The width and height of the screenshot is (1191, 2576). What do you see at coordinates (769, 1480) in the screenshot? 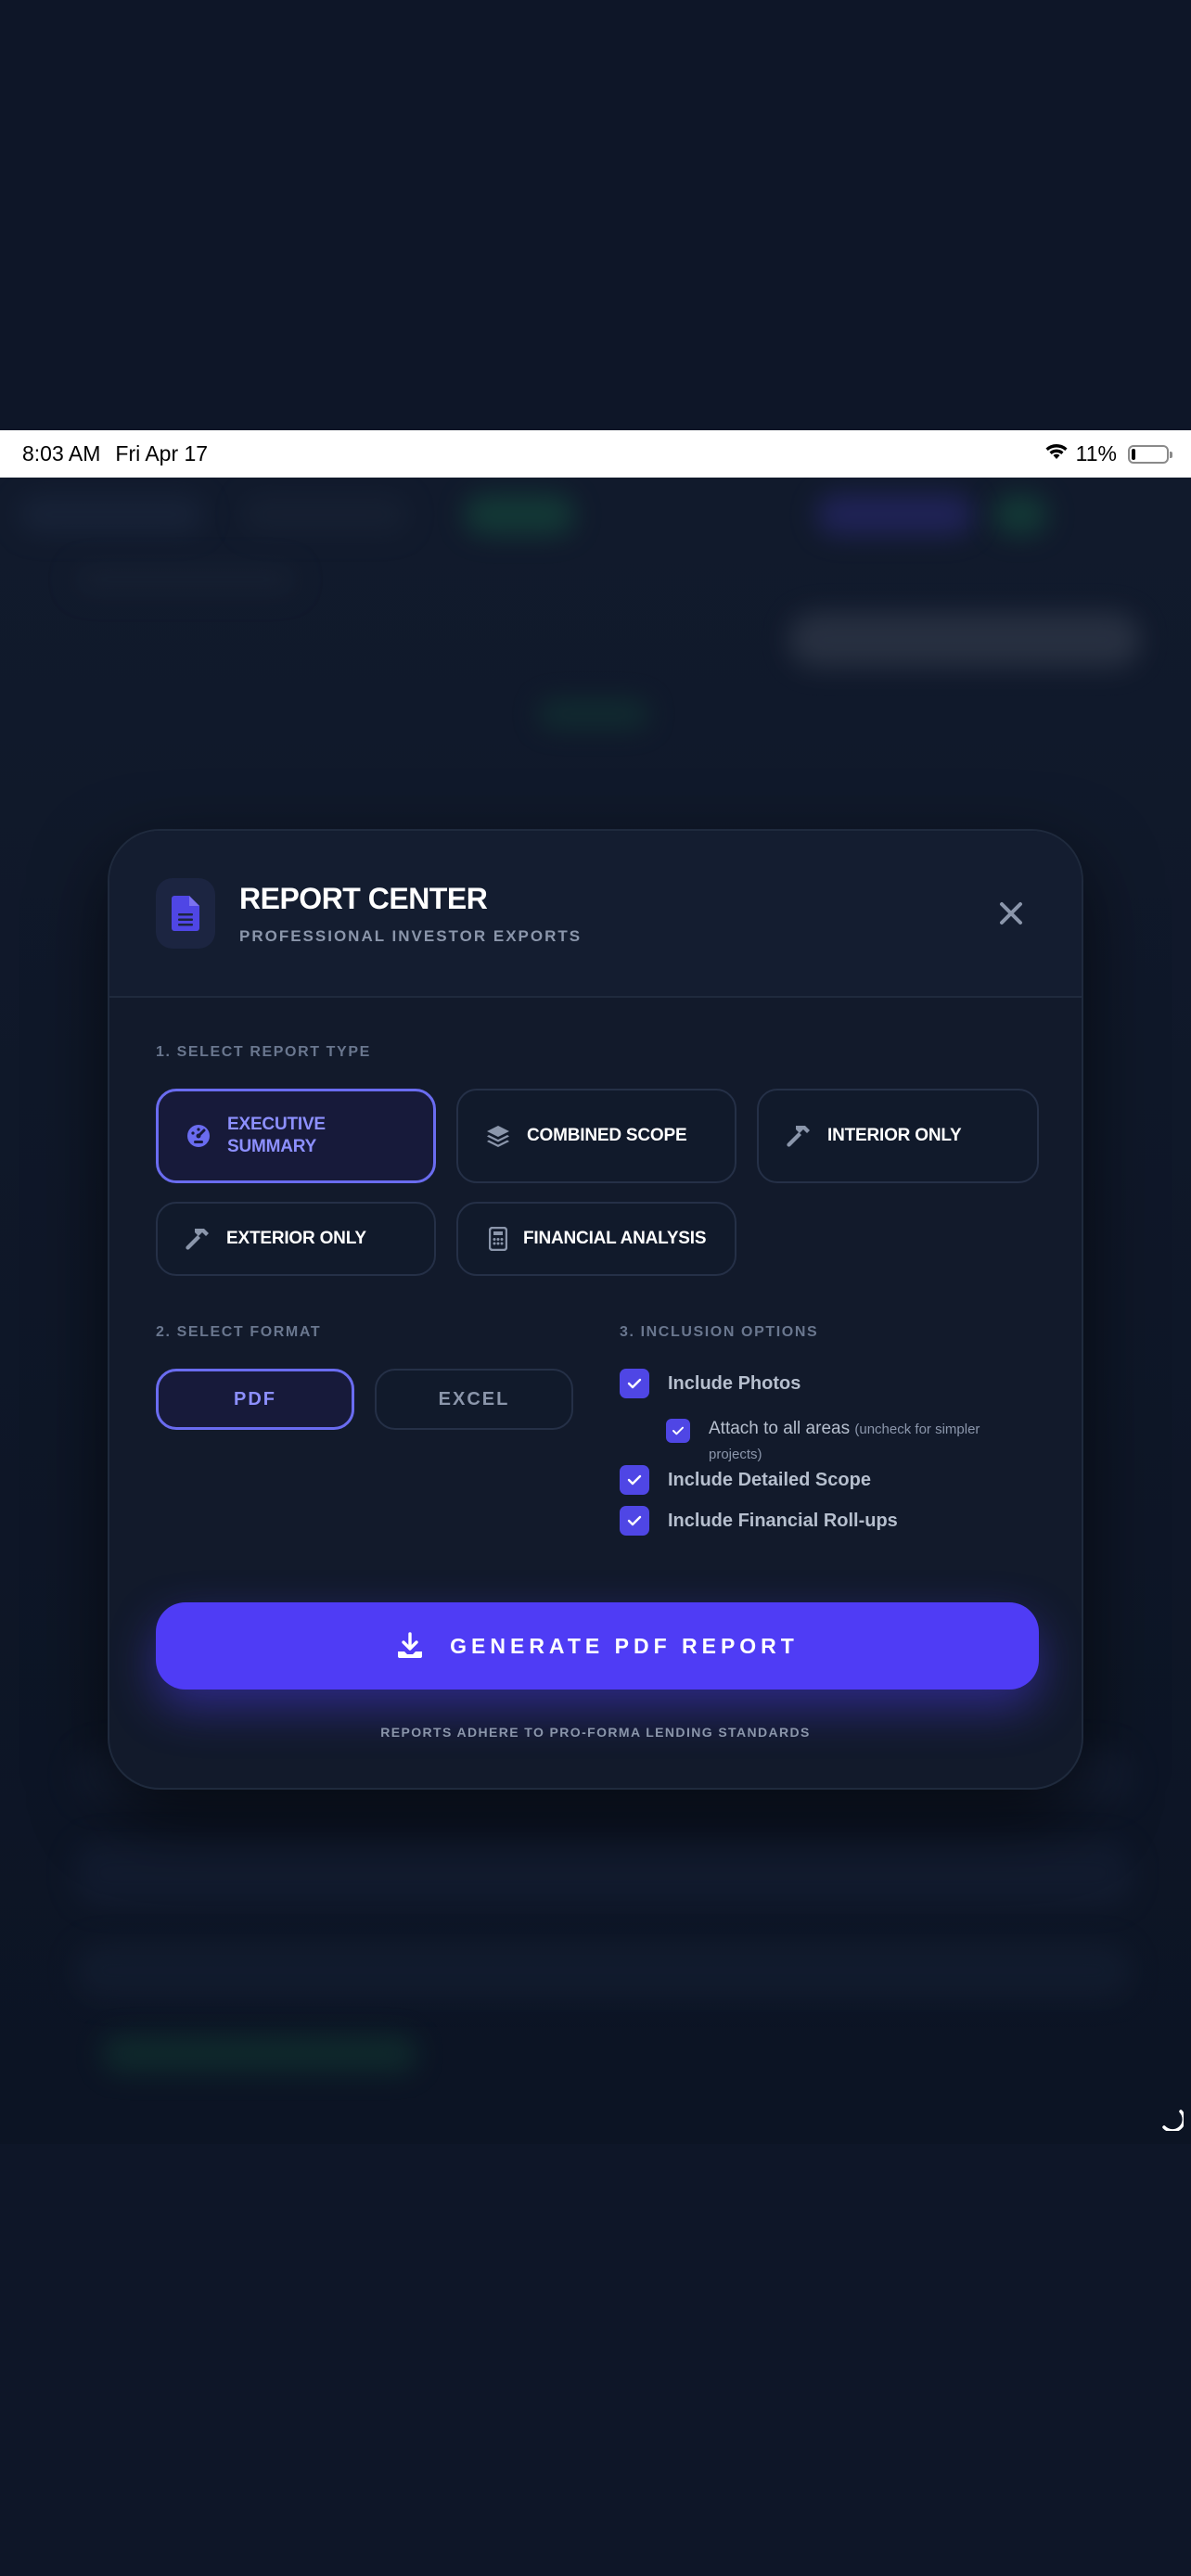
I see `option-label: Include Detailed Scope` at bounding box center [769, 1480].